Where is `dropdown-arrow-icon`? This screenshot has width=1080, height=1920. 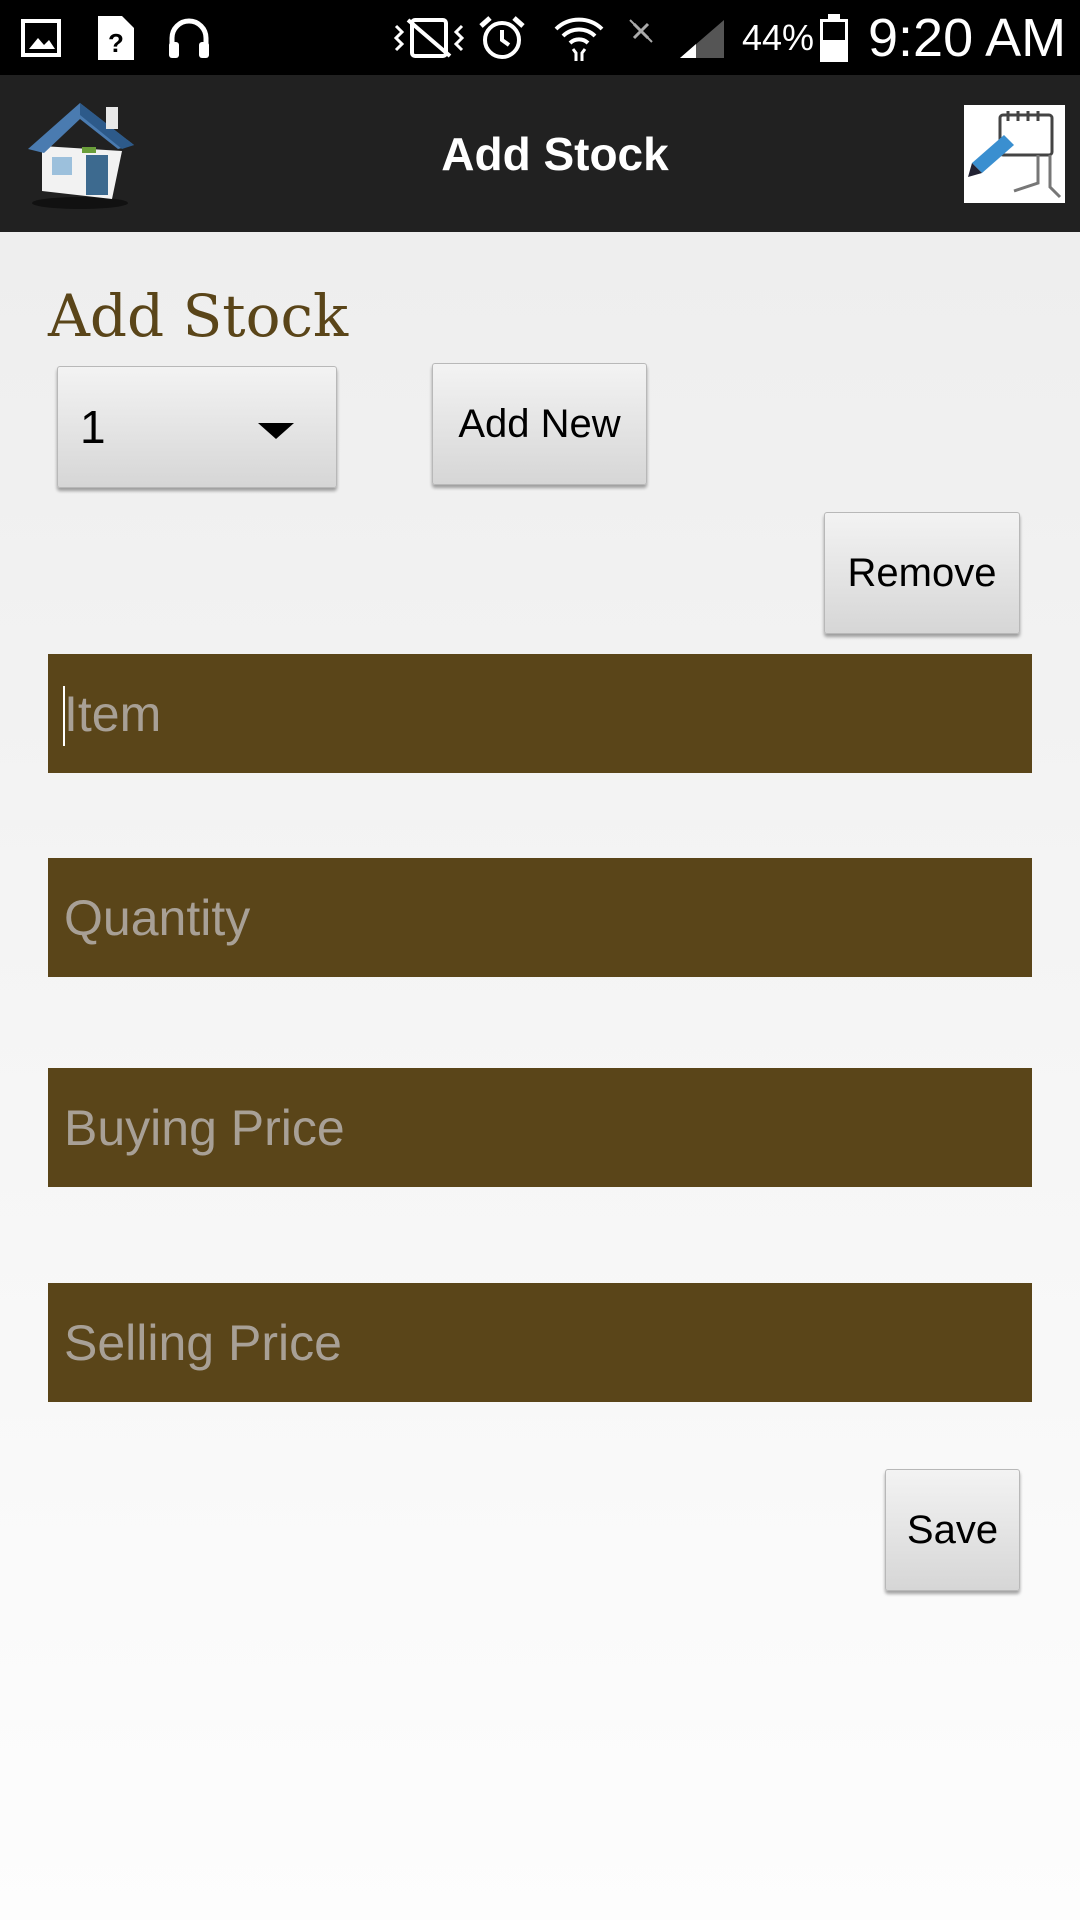 dropdown-arrow-icon is located at coordinates (276, 431).